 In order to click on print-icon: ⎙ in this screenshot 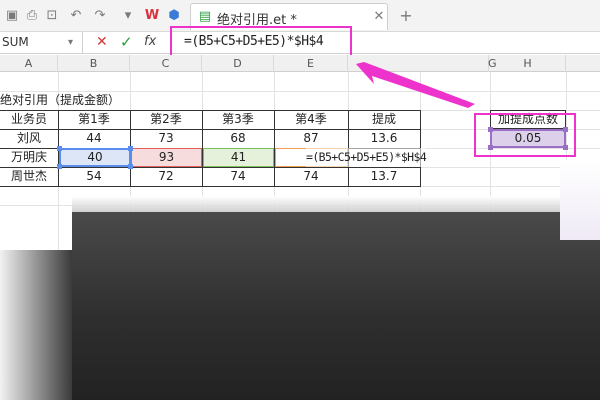, I will do `click(32, 16)`.